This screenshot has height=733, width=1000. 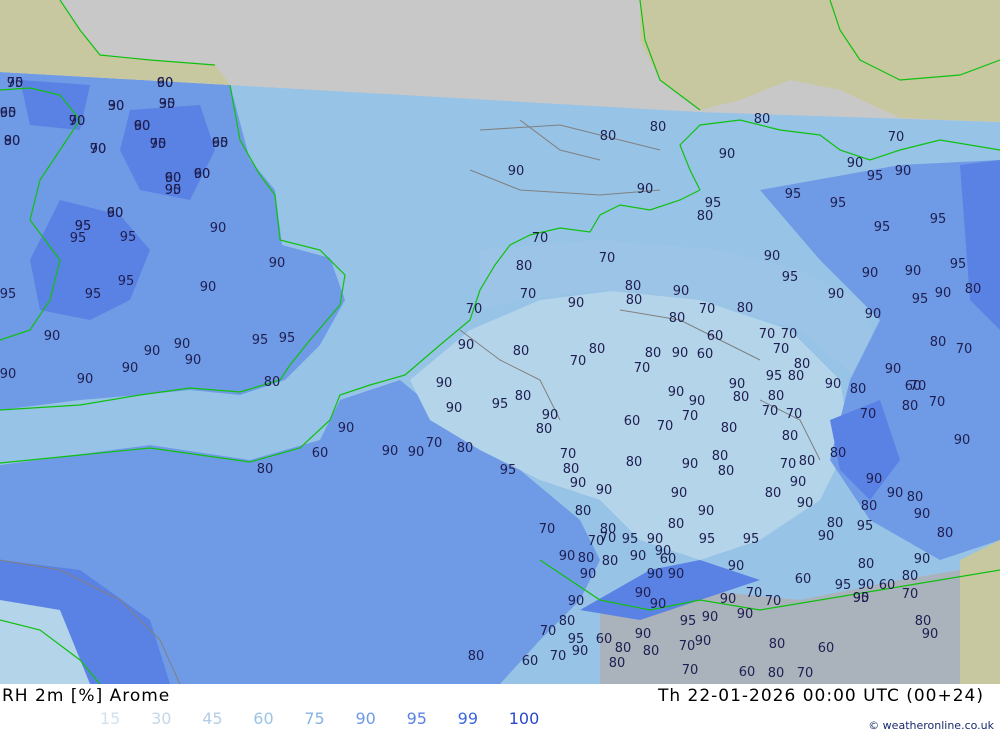 I want to click on legend-item: 100, so click(x=524, y=718).